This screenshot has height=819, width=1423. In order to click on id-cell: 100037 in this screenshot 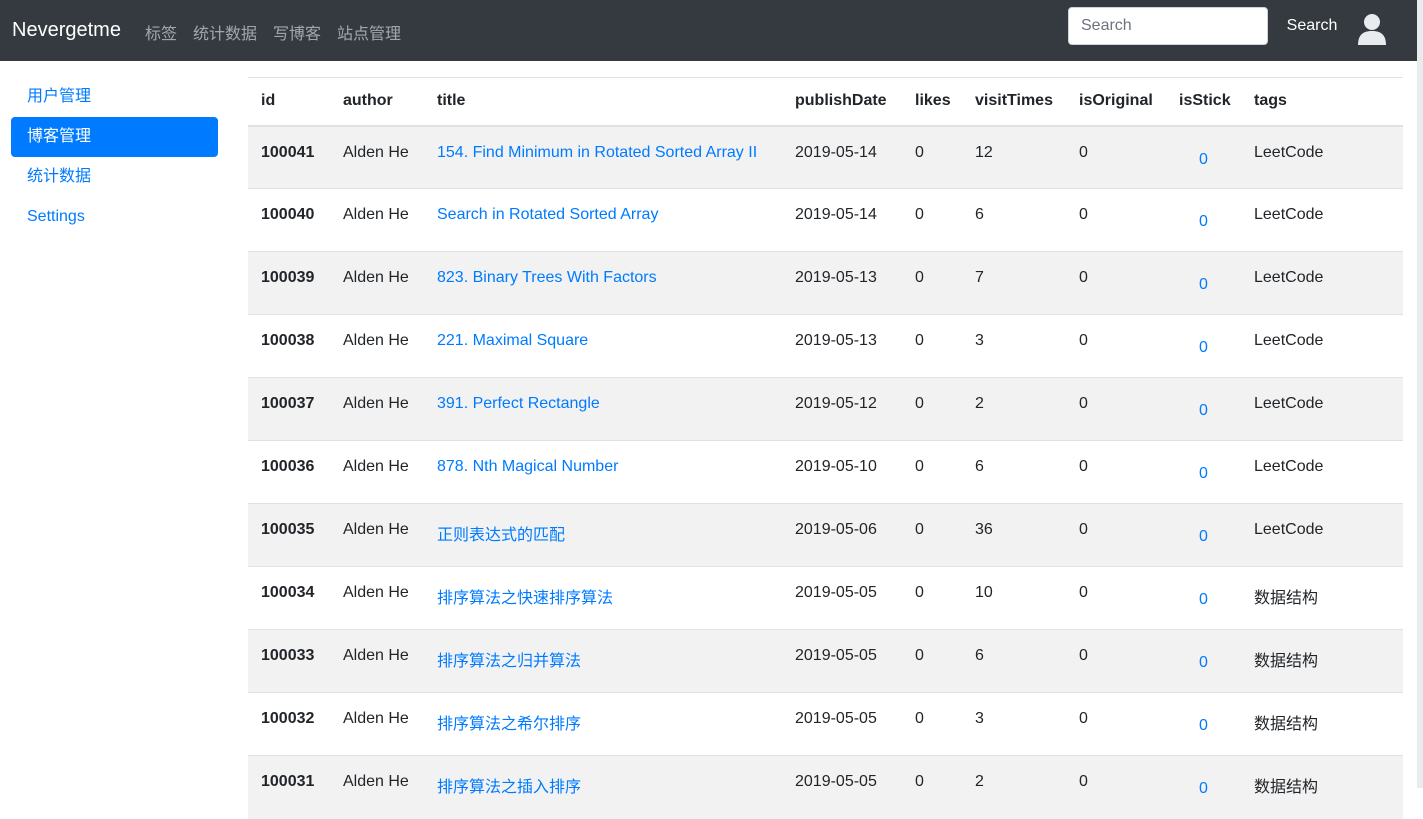, I will do `click(289, 409)`.